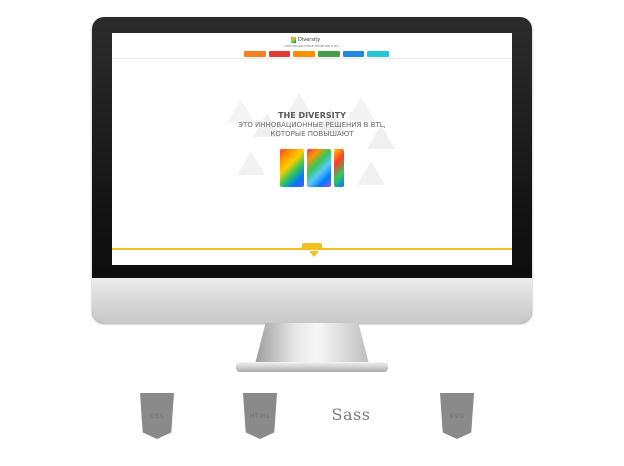 This screenshot has height=466, width=624. I want to click on sass-icon: Sass, so click(351, 419).